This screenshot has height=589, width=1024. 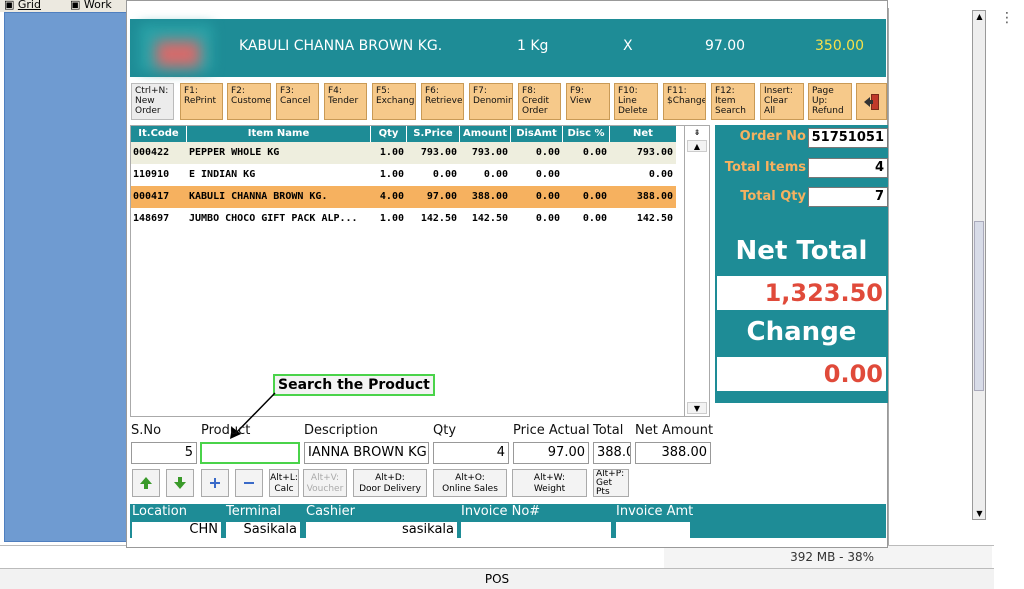 I want to click on new-order-button: Ctrl+N: New Order, so click(x=152, y=101).